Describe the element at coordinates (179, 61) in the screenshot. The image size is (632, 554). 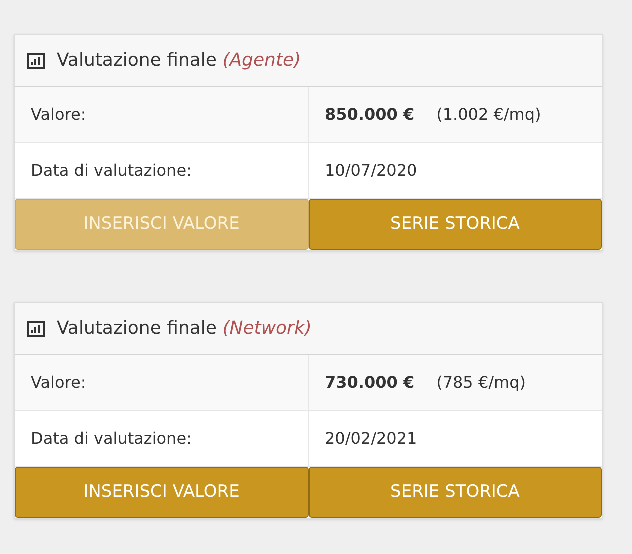
I see `card-title: Valutazione finale (Agente)` at that location.